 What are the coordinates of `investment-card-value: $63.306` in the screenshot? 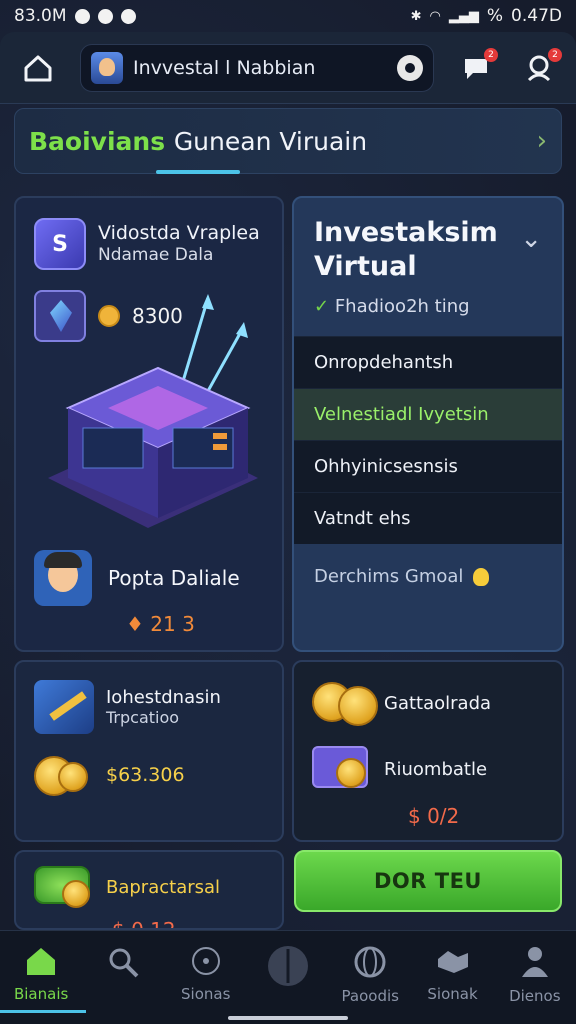 It's located at (145, 775).